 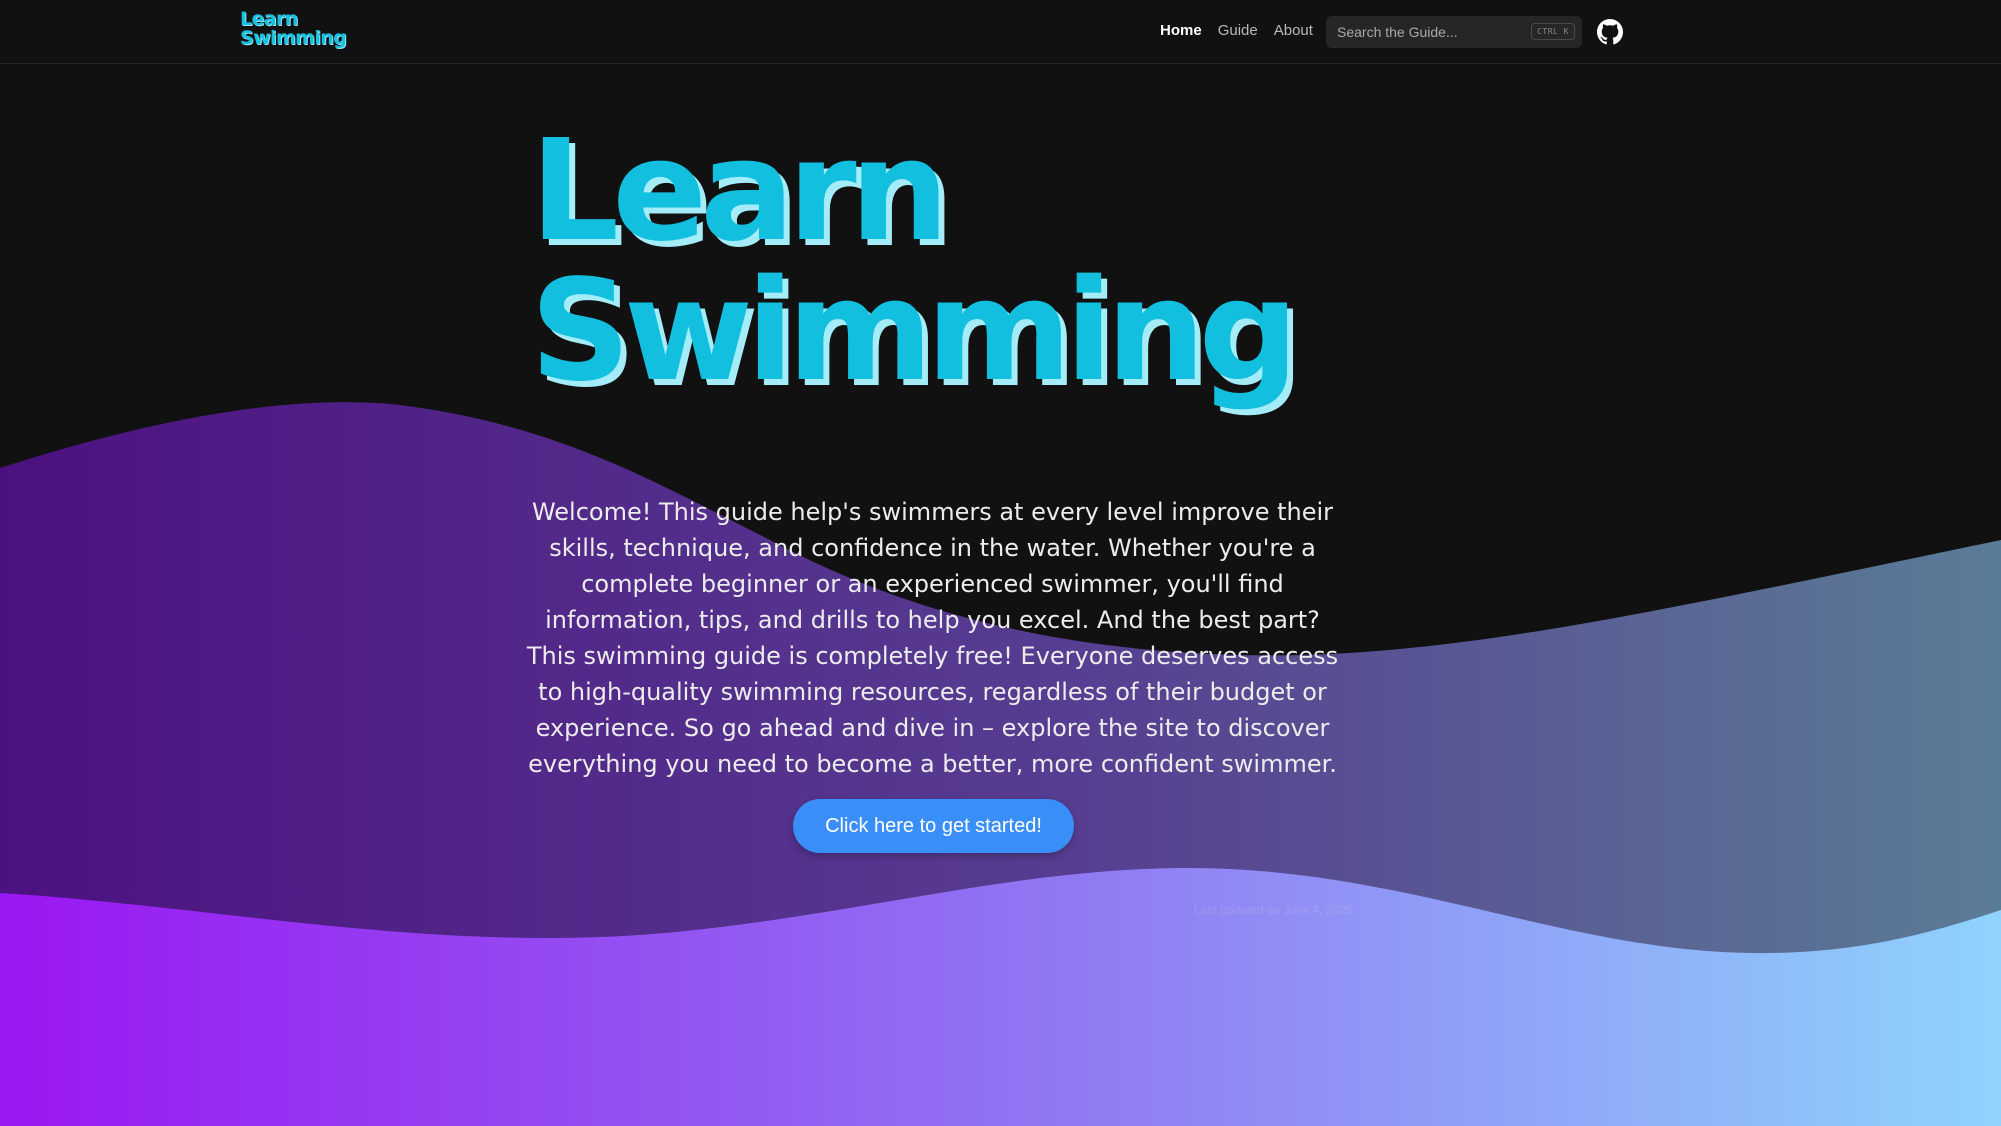 I want to click on nav-link-about: About, so click(x=1293, y=30).